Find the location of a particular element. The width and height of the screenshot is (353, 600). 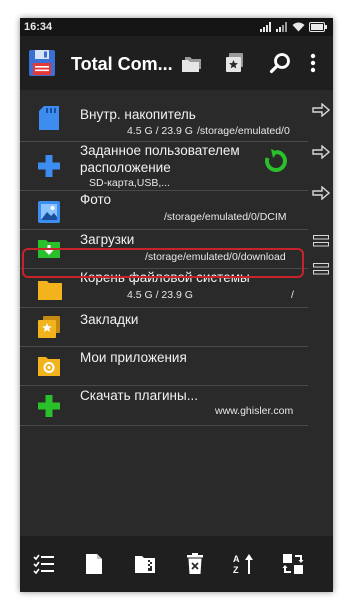

search-button is located at coordinates (280, 63).